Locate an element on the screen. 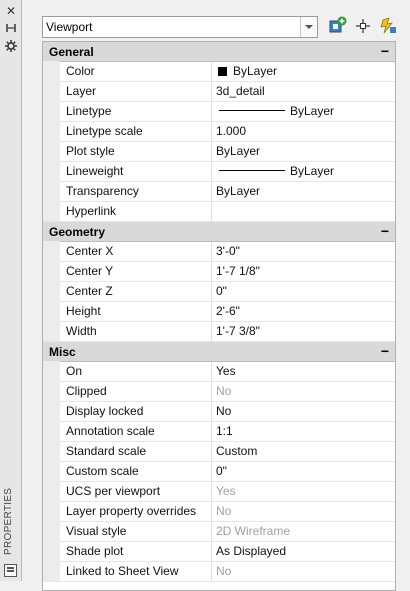  property-row-center-x: Center X 3'-0" is located at coordinates (219, 251).